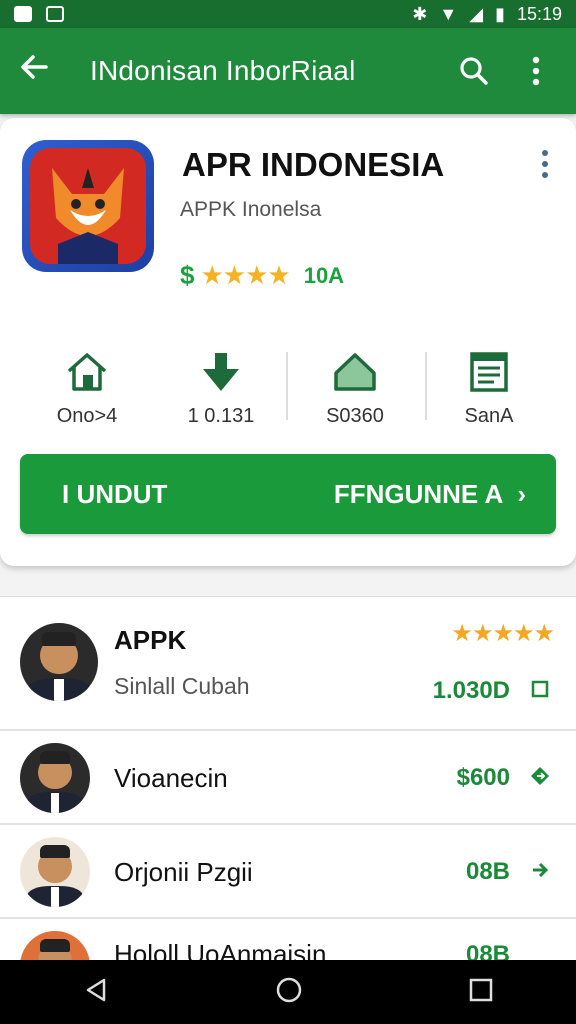 This screenshot has width=576, height=1024. I want to click on wifi-icon: ▼, so click(448, 13).